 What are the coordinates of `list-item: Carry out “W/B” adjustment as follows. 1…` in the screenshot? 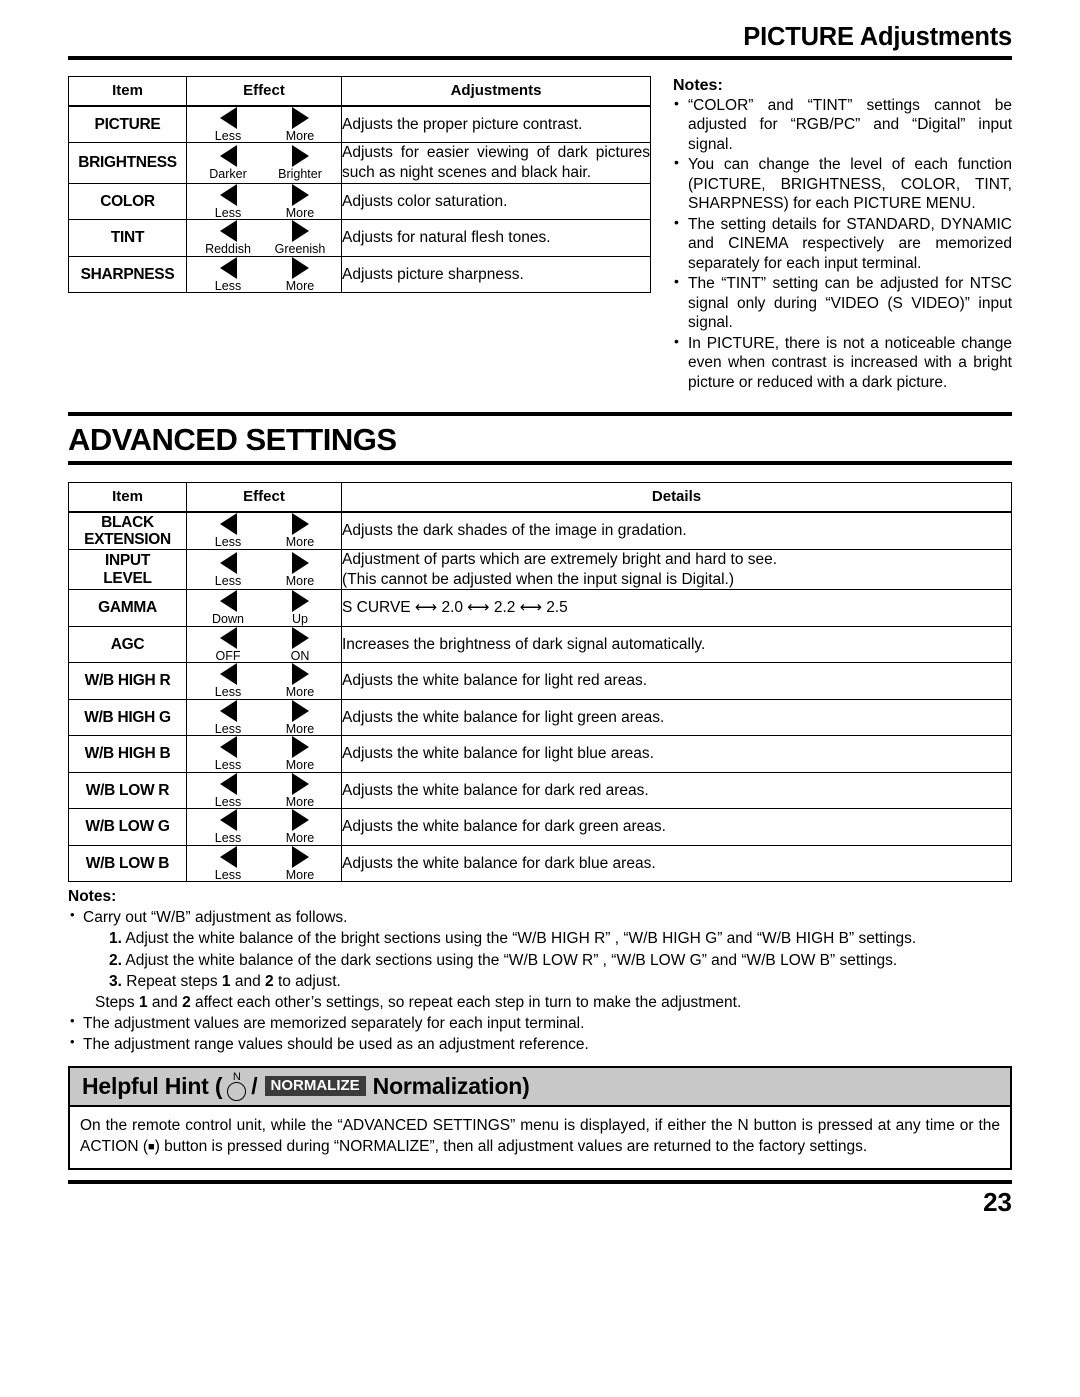 It's located at (540, 959).